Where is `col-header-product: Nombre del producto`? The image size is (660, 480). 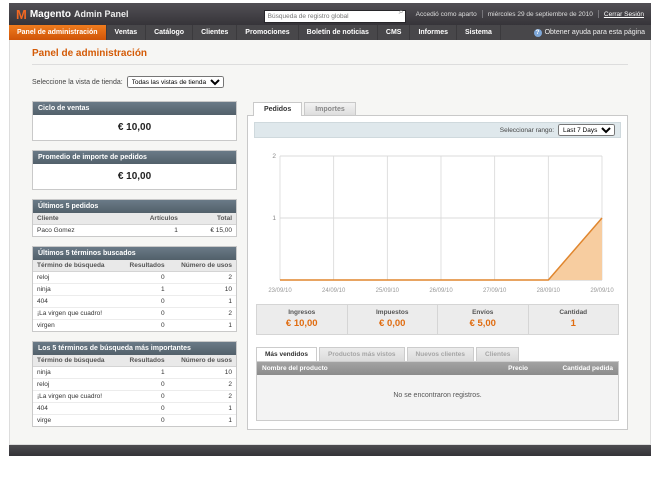
col-header-product: Nombre del producto is located at coordinates (295, 368).